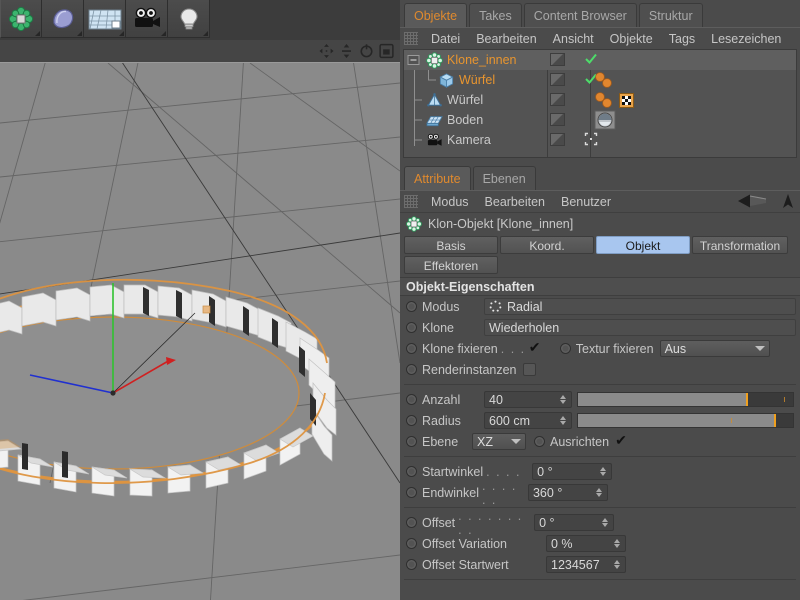  What do you see at coordinates (626, 100) in the screenshot?
I see `texture-tag-checker` at bounding box center [626, 100].